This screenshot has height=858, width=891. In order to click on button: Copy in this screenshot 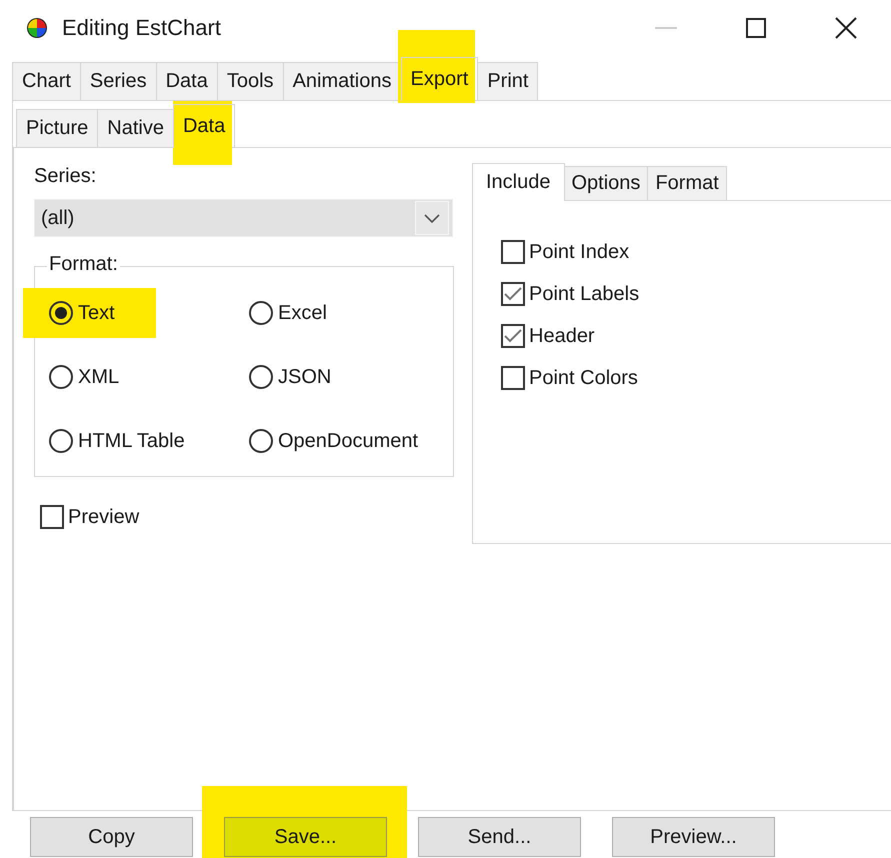, I will do `click(111, 837)`.